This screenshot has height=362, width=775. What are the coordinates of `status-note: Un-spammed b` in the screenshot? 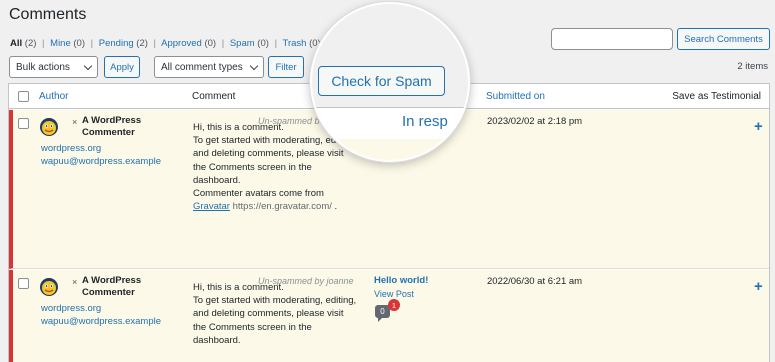 It's located at (289, 121).